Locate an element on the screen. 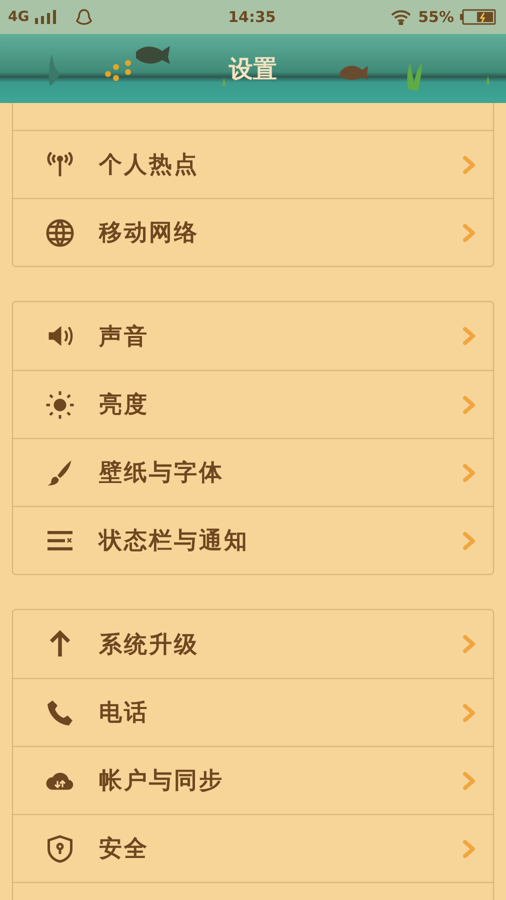 This screenshot has height=900, width=506. settings-row: 安全 is located at coordinates (253, 848).